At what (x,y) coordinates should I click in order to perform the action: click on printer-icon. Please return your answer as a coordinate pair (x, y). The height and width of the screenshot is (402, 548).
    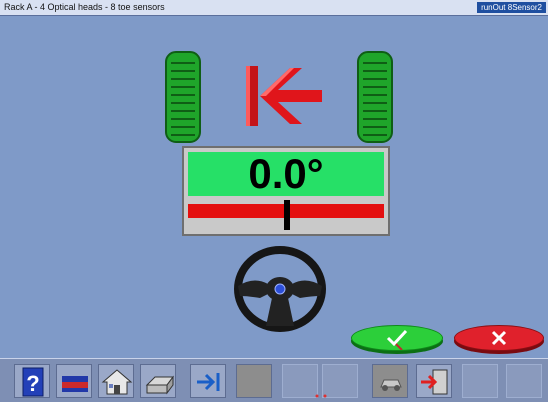
    Looking at the image, I should click on (159, 385).